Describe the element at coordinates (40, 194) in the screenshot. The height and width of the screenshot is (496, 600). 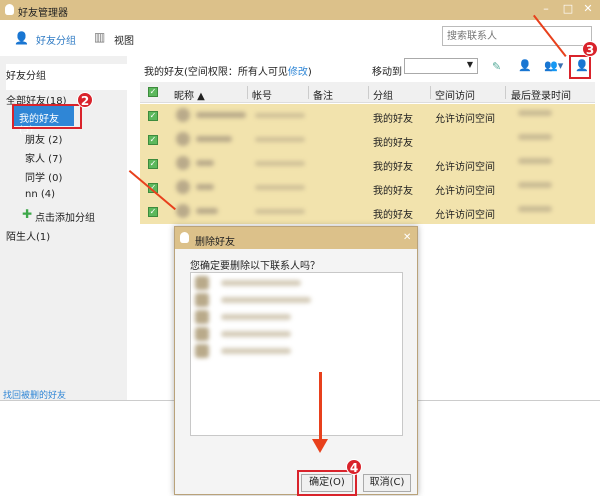
I see `sidebar-item-nn: nn (4)` at that location.